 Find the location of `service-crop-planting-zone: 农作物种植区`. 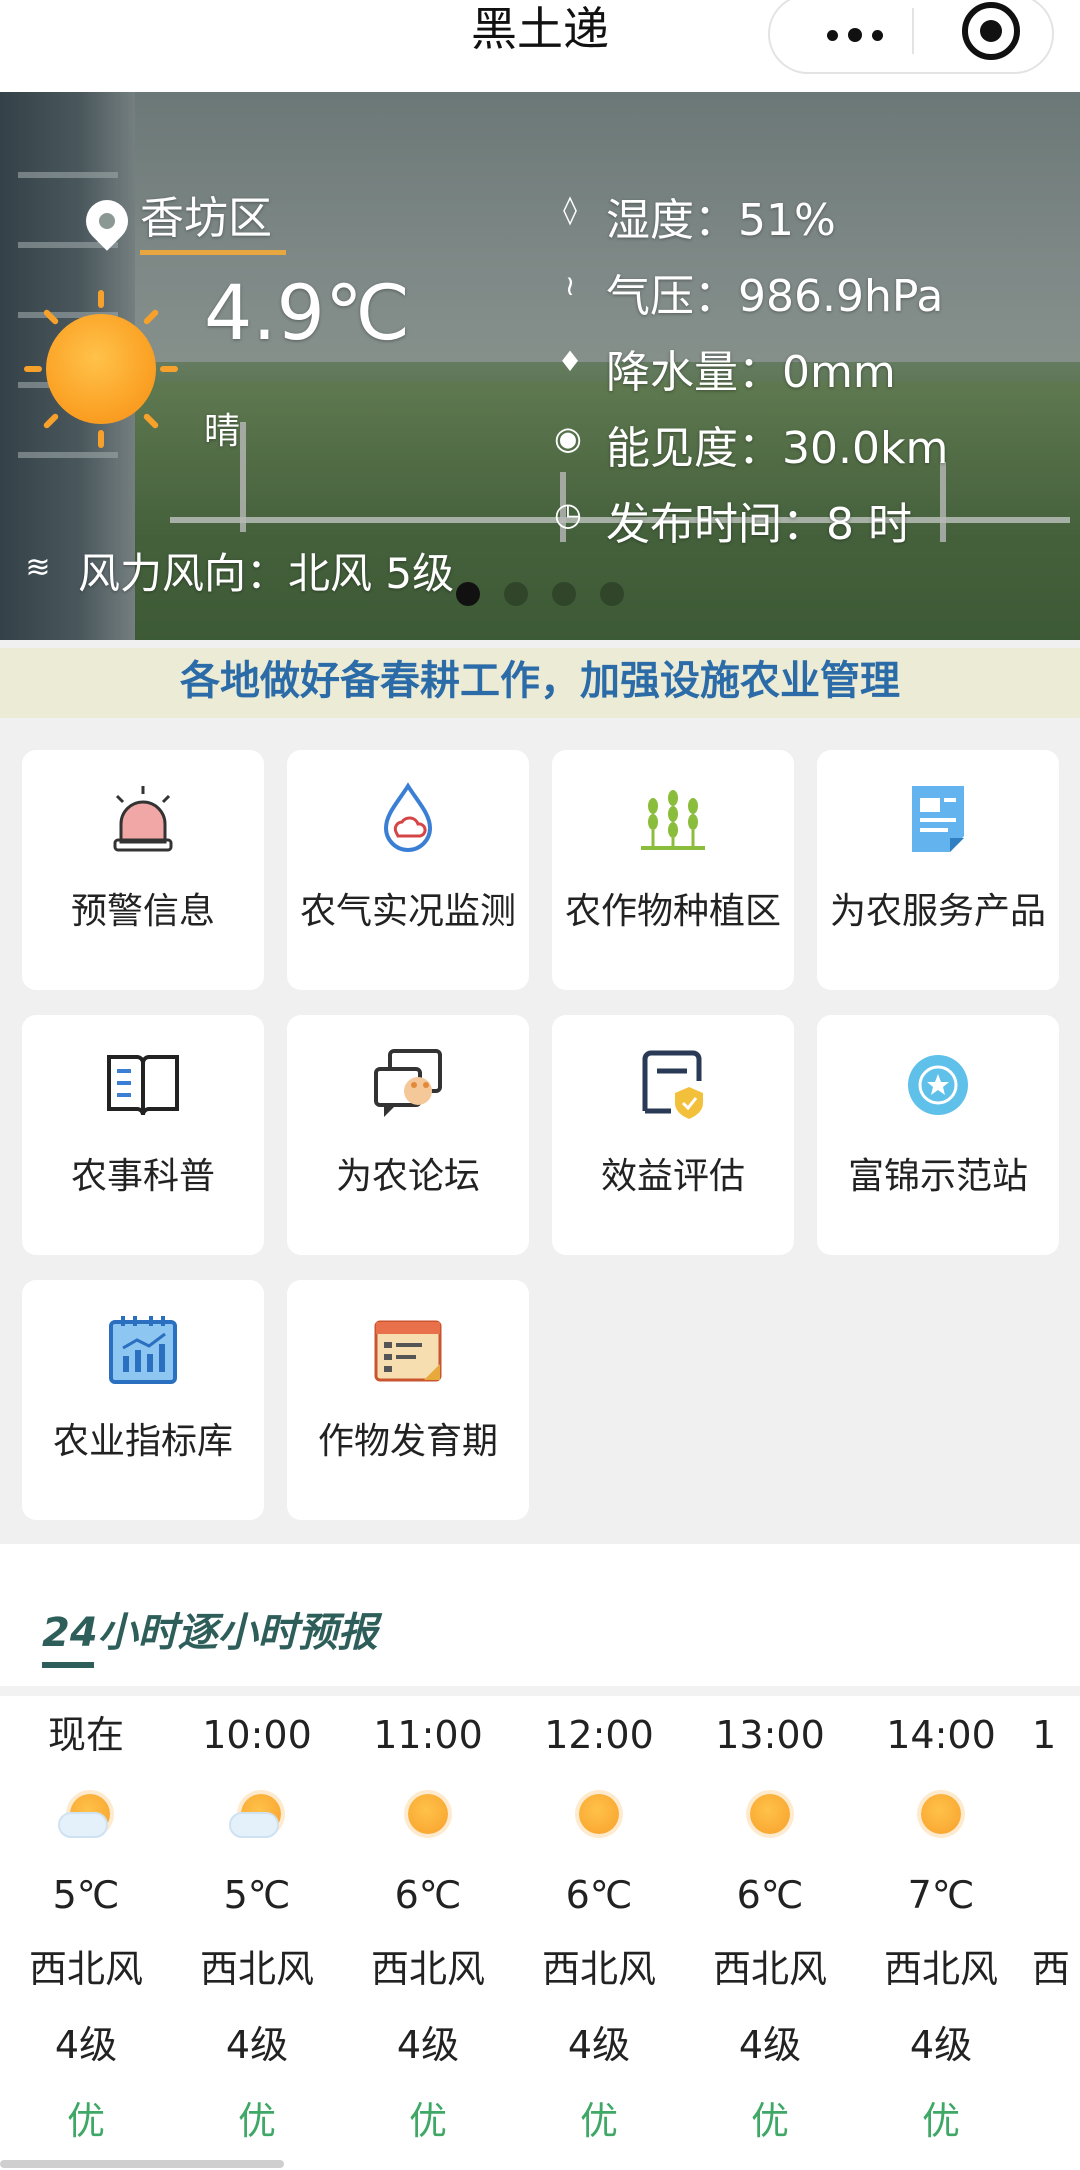

service-crop-planting-zone: 农作物种植区 is located at coordinates (673, 870).